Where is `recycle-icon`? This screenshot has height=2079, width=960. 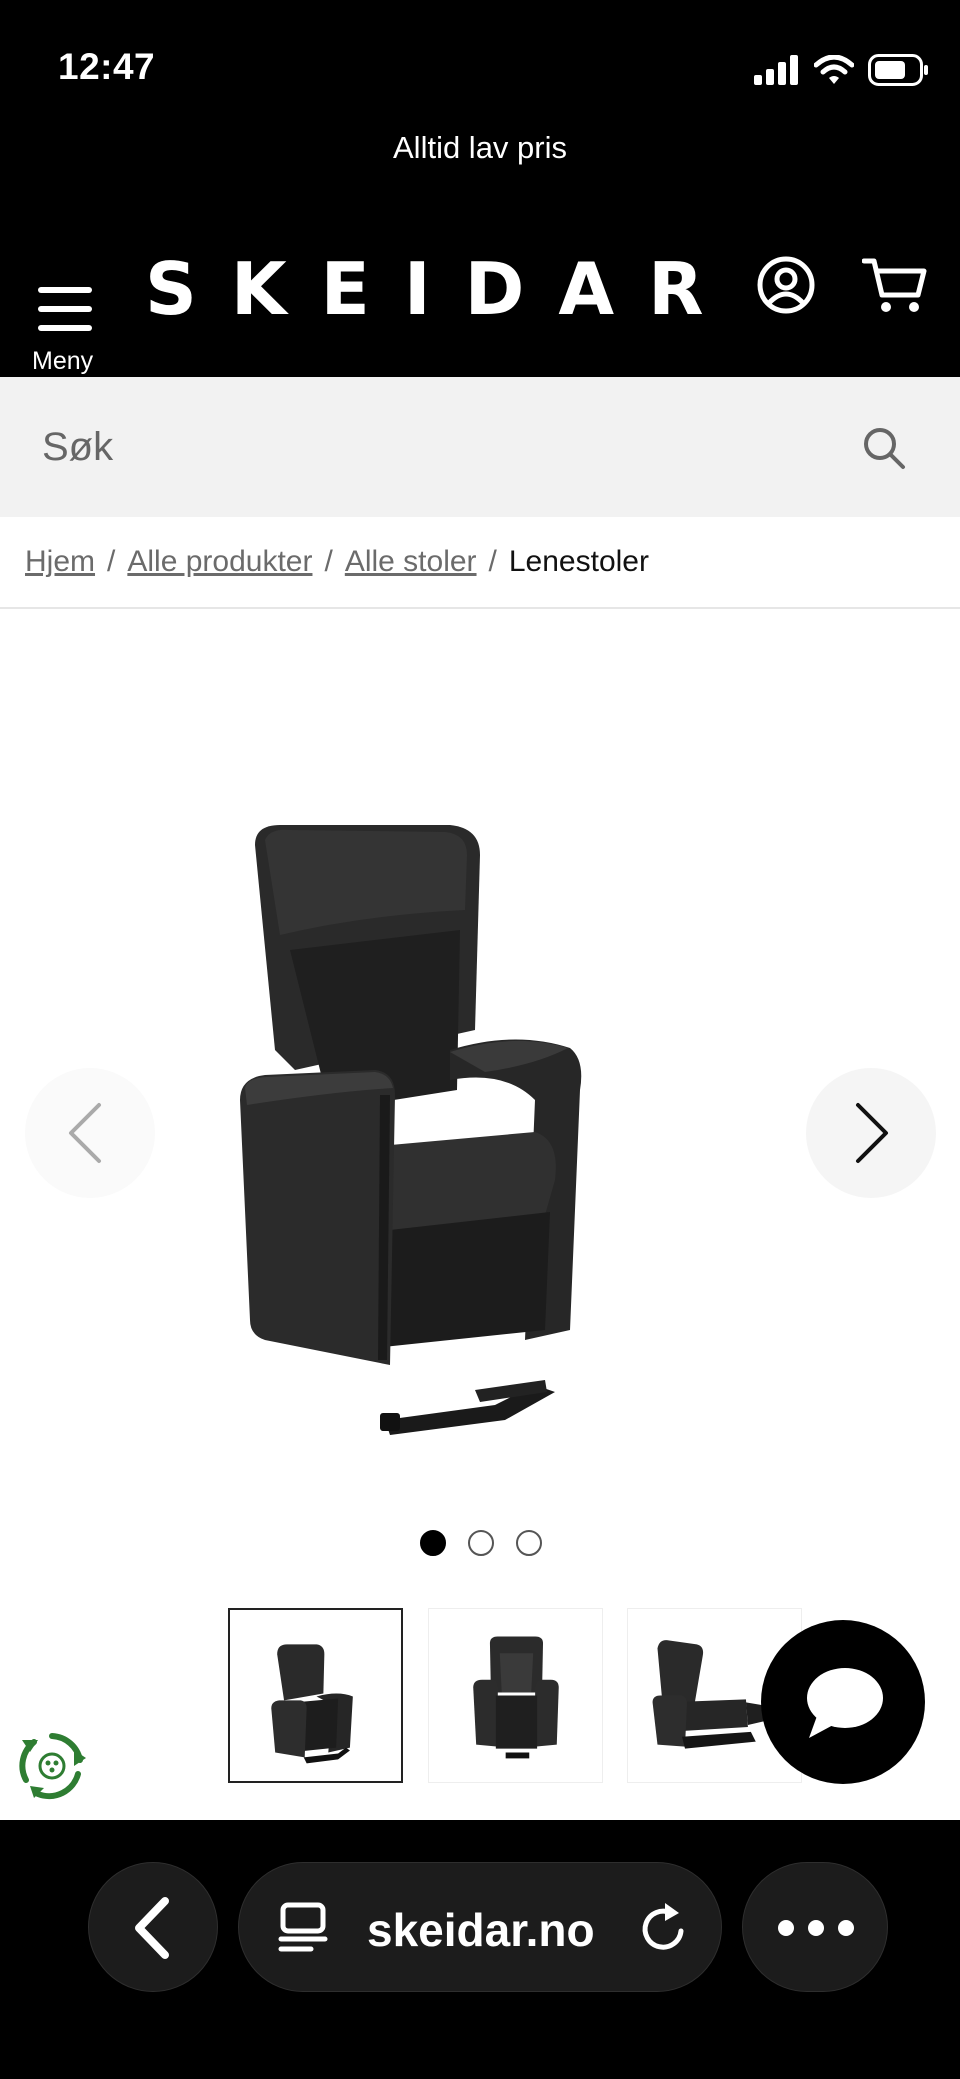 recycle-icon is located at coordinates (52, 1766).